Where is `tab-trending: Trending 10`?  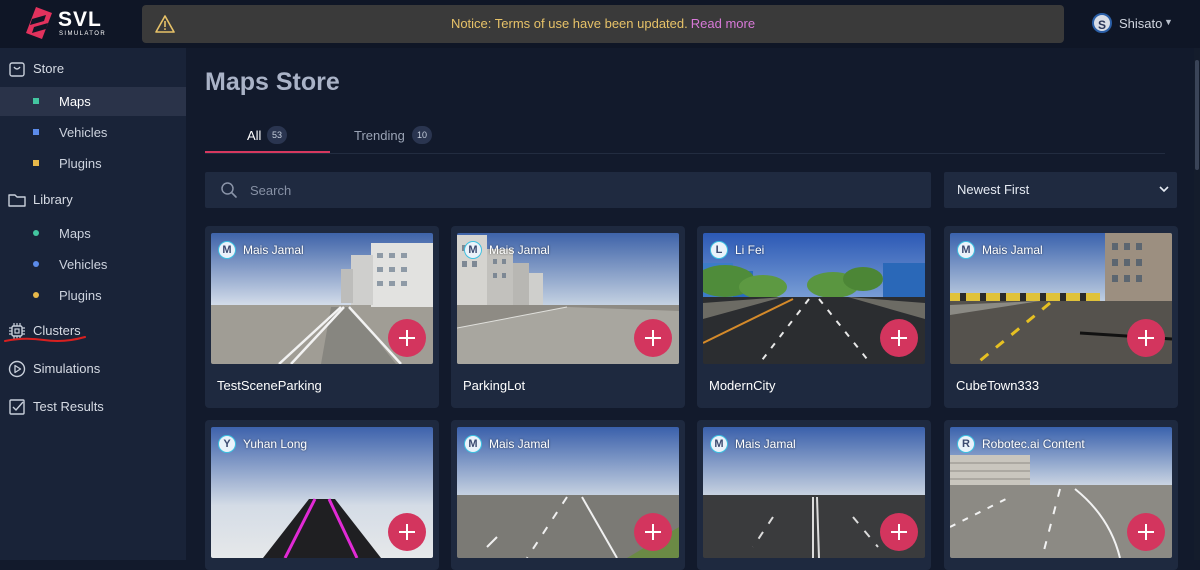 tab-trending: Trending 10 is located at coordinates (390, 137).